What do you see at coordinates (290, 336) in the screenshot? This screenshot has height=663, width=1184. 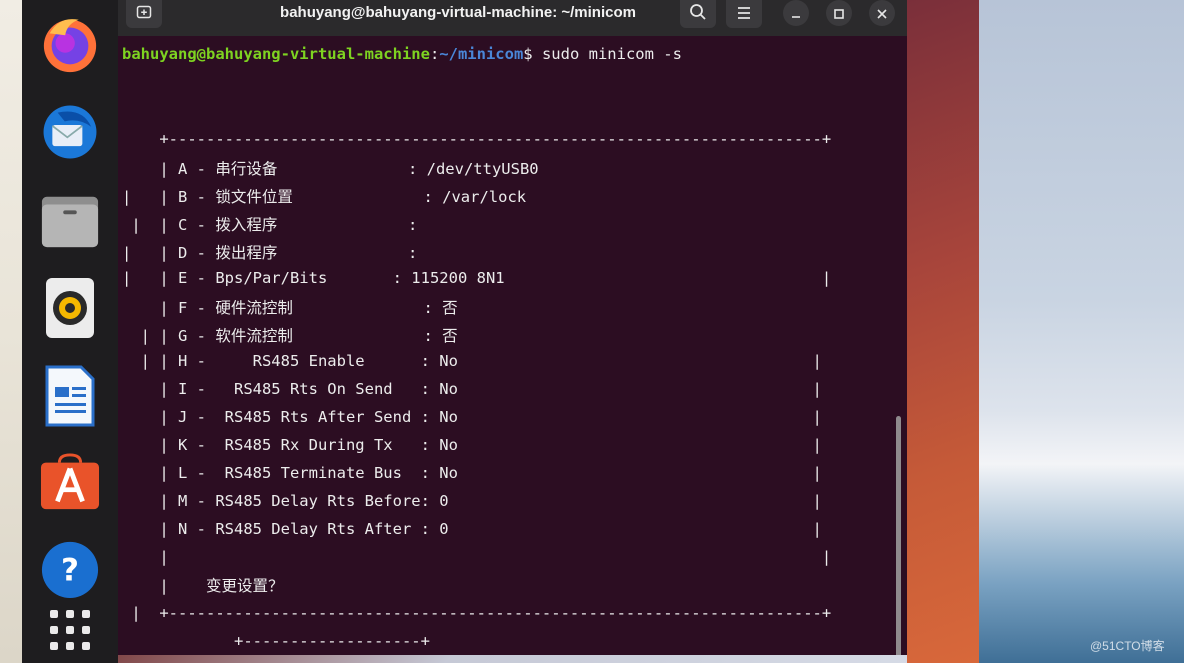 I see `menu-row-g: | | G - 软件流控制 : 否` at bounding box center [290, 336].